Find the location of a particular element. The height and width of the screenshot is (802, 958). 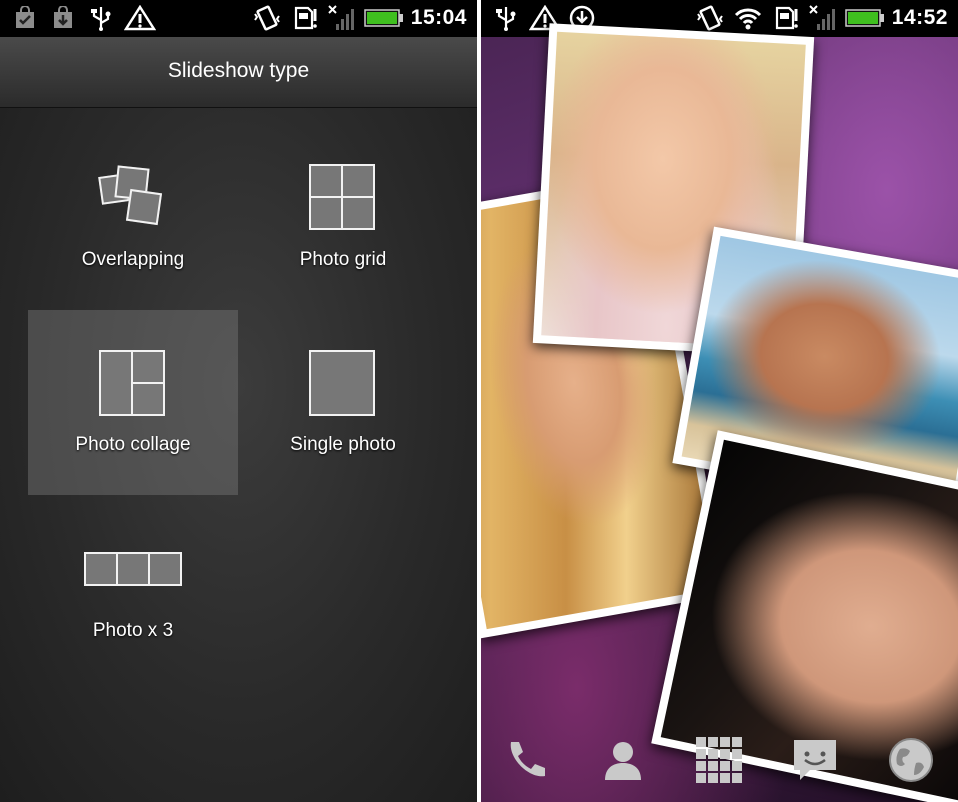

option-label: Photo x 3 is located at coordinates (133, 630).